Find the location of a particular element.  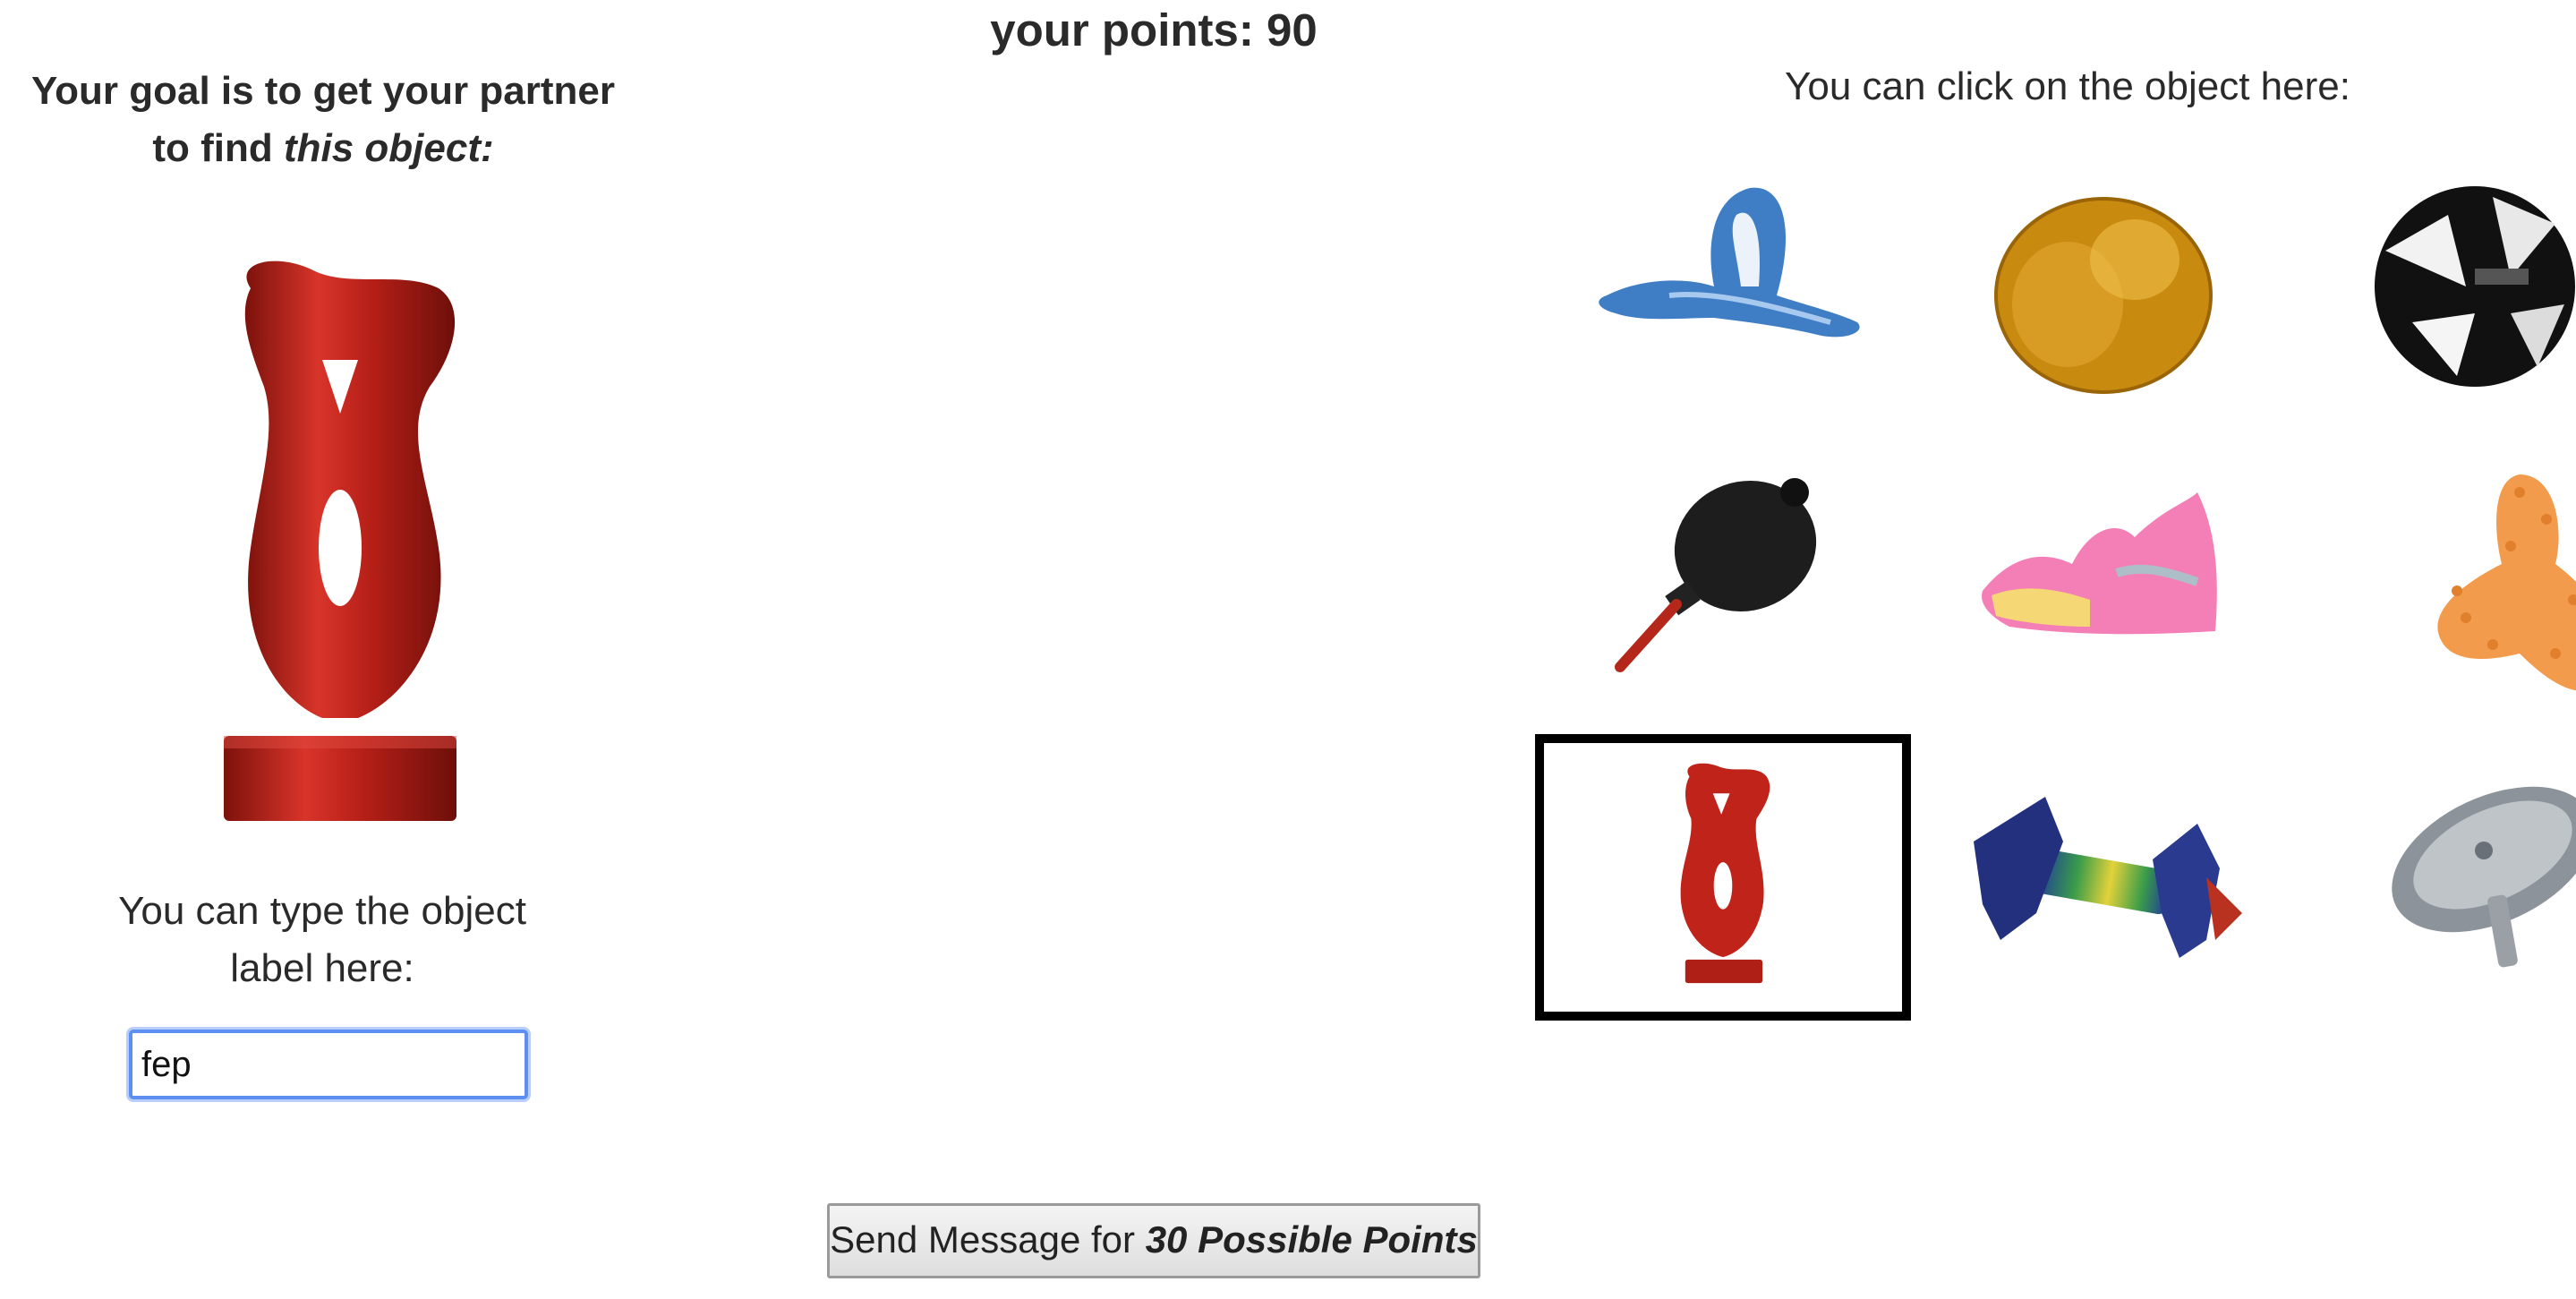

object-choice-silver-disc is located at coordinates (2431, 877).